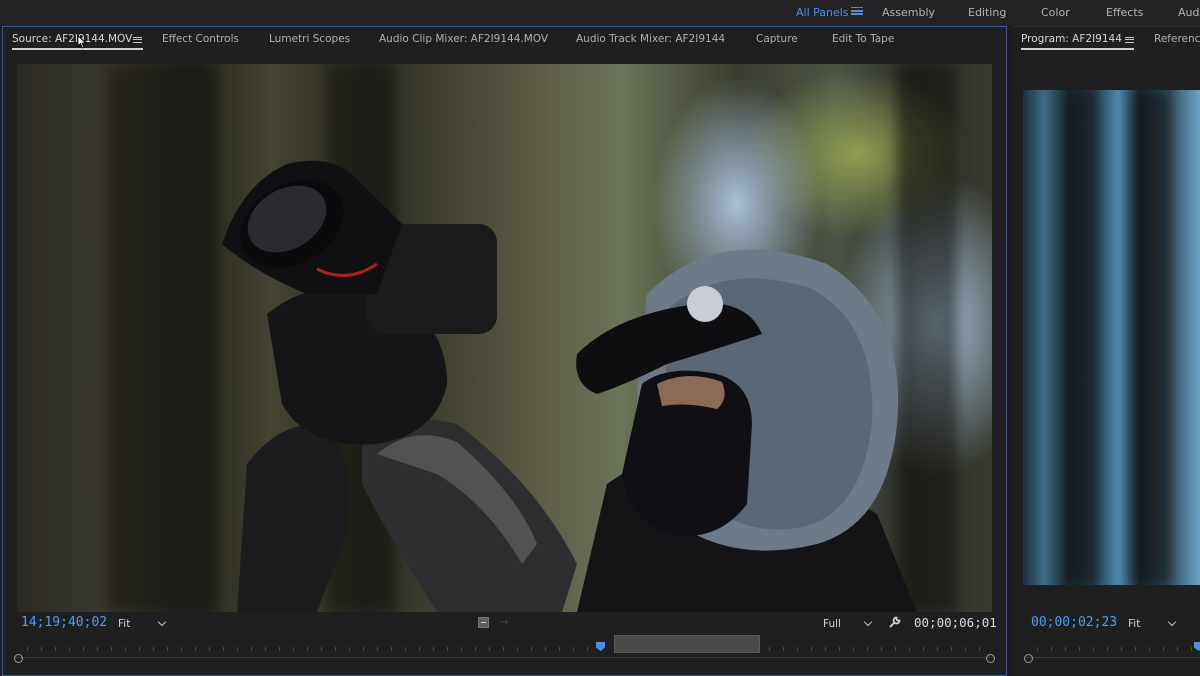  I want to click on settings-square-button, so click(483, 622).